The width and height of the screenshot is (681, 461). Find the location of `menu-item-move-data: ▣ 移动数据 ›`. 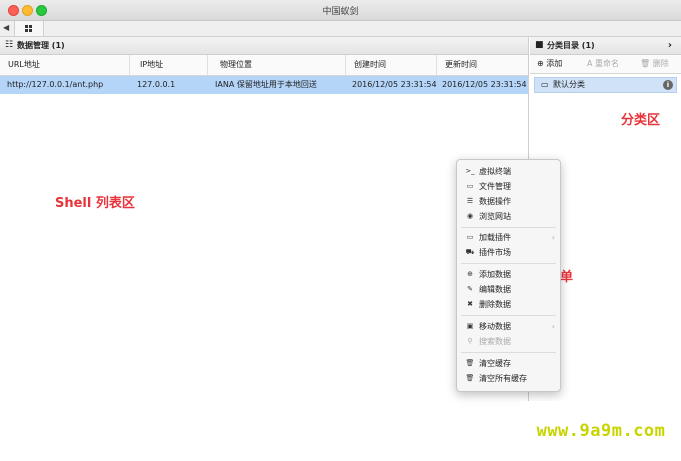

menu-item-move-data: ▣ 移动数据 › is located at coordinates (508, 326).